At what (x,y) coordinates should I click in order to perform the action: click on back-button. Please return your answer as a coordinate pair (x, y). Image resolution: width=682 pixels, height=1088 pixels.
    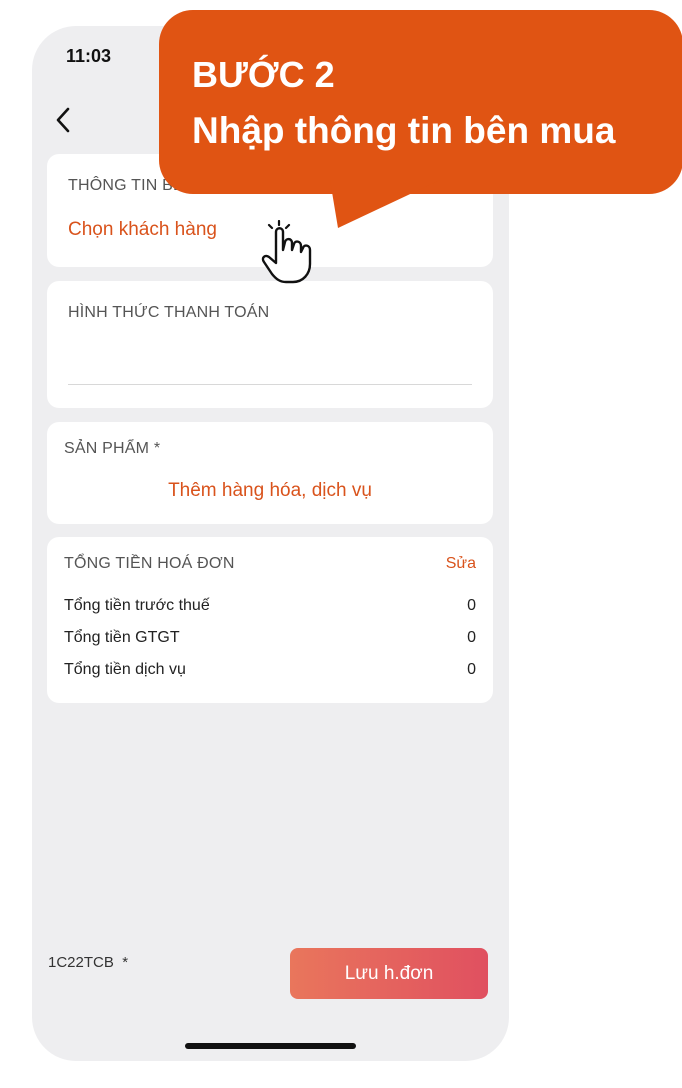
    Looking at the image, I should click on (63, 120).